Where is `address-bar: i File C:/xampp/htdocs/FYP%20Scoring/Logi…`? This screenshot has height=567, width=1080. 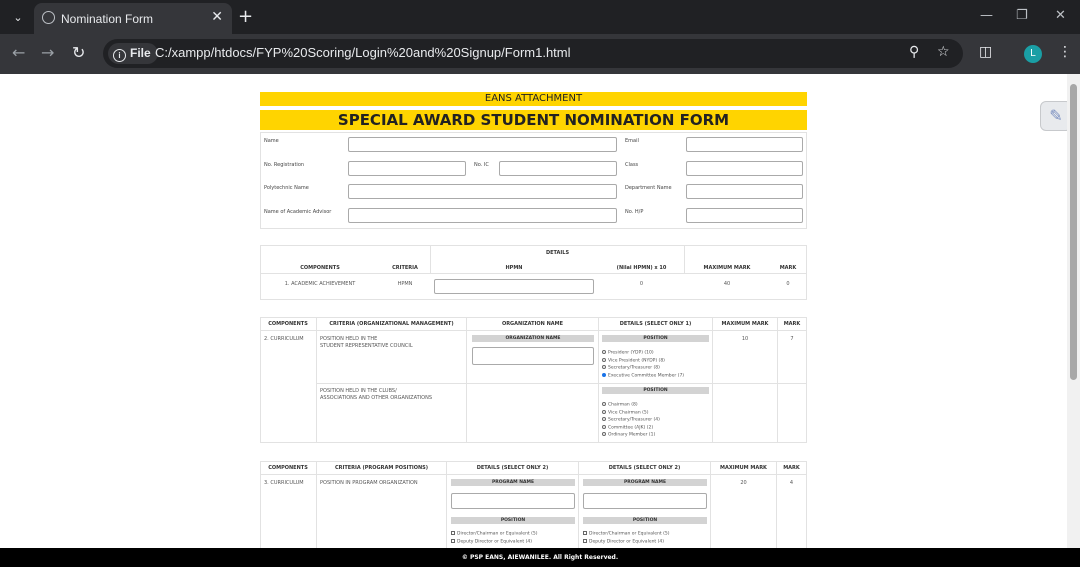 address-bar: i File C:/xampp/htdocs/FYP%20Scoring/Logi… is located at coordinates (533, 53).